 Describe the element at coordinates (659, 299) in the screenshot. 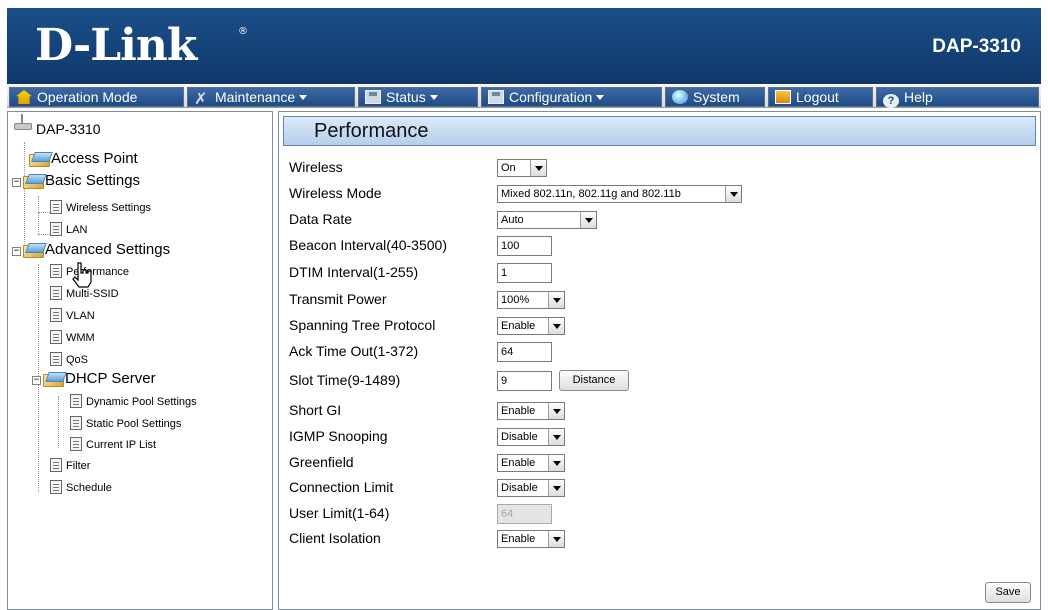

I see `row-transmit-power: Transmit Power 100%` at that location.